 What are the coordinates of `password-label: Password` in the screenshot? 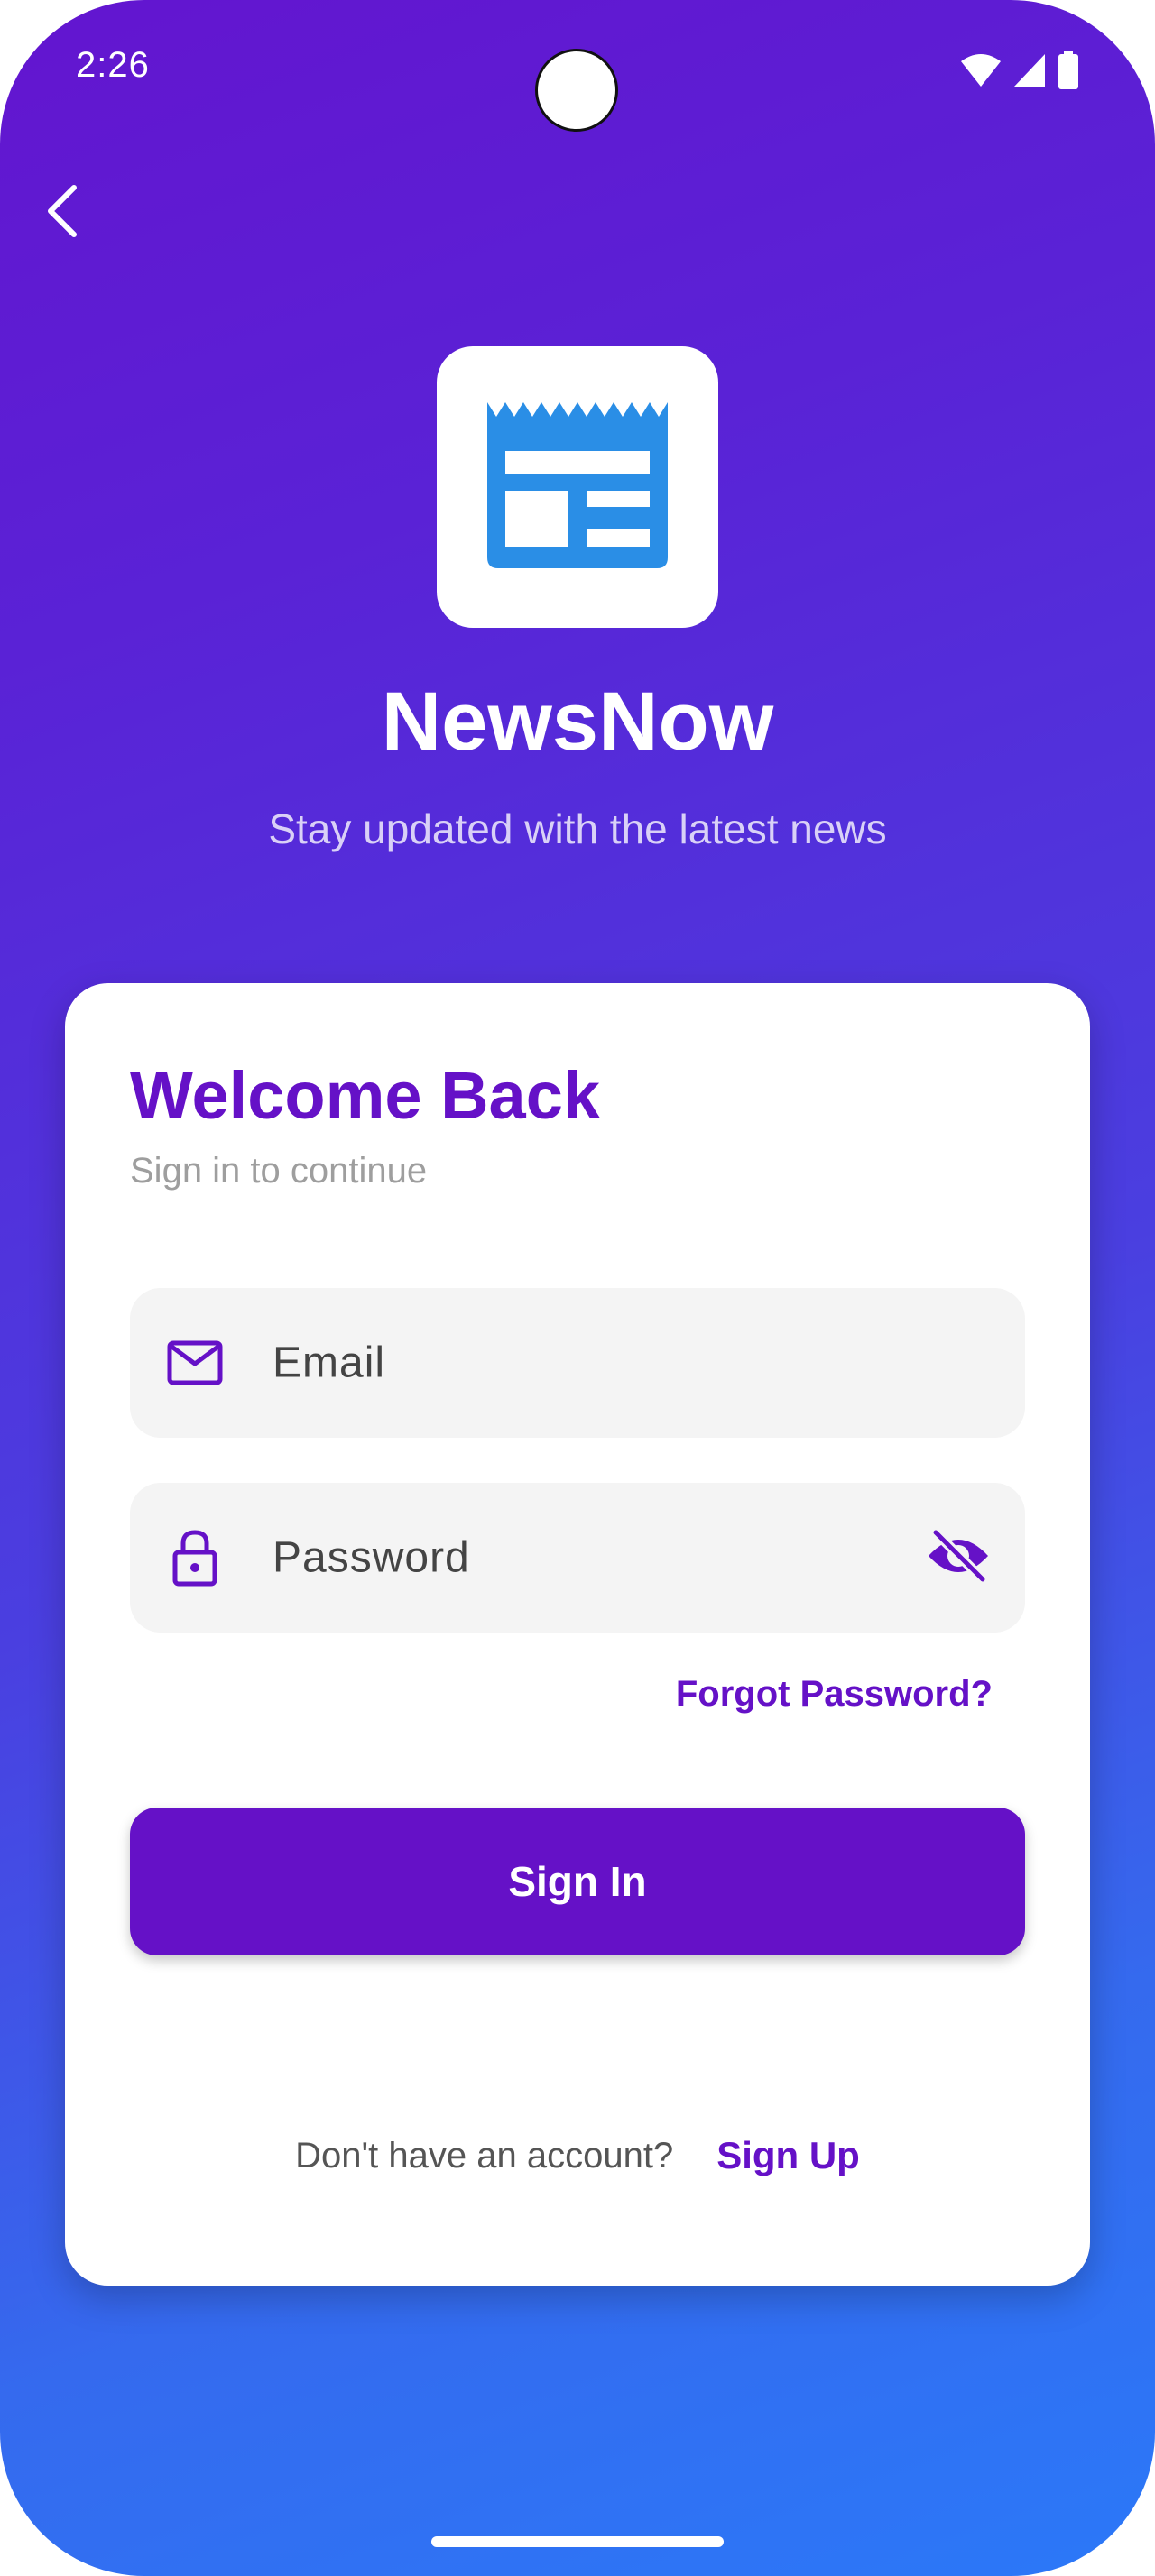 It's located at (371, 1558).